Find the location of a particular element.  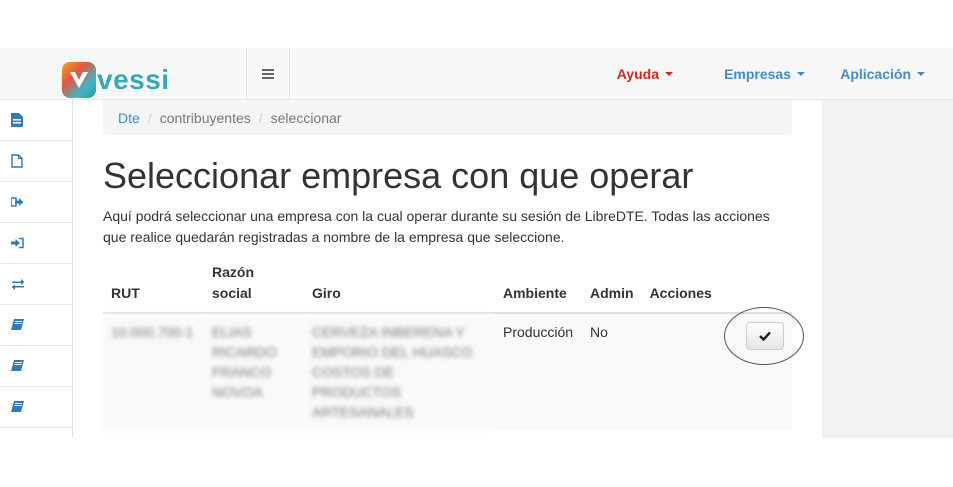

check-icon is located at coordinates (765, 336).